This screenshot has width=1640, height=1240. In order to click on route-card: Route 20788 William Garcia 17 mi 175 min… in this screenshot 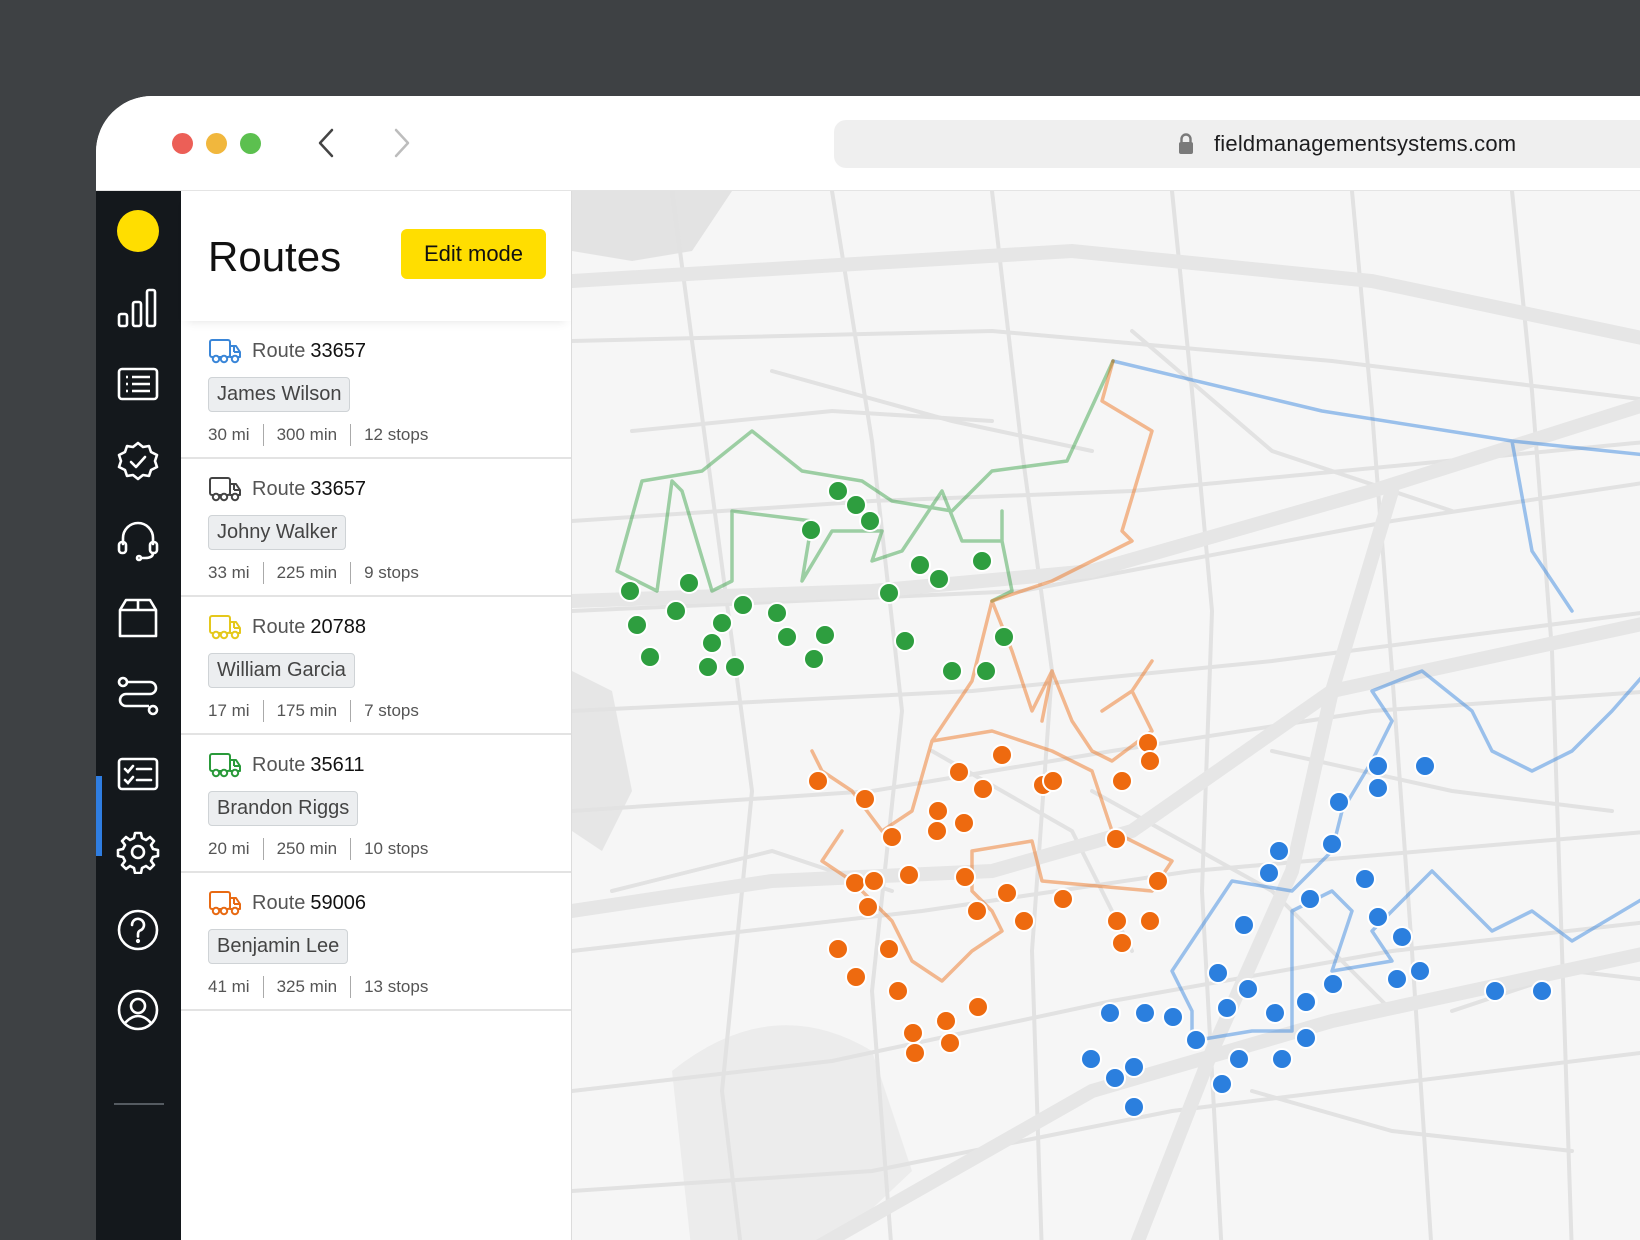, I will do `click(376, 666)`.